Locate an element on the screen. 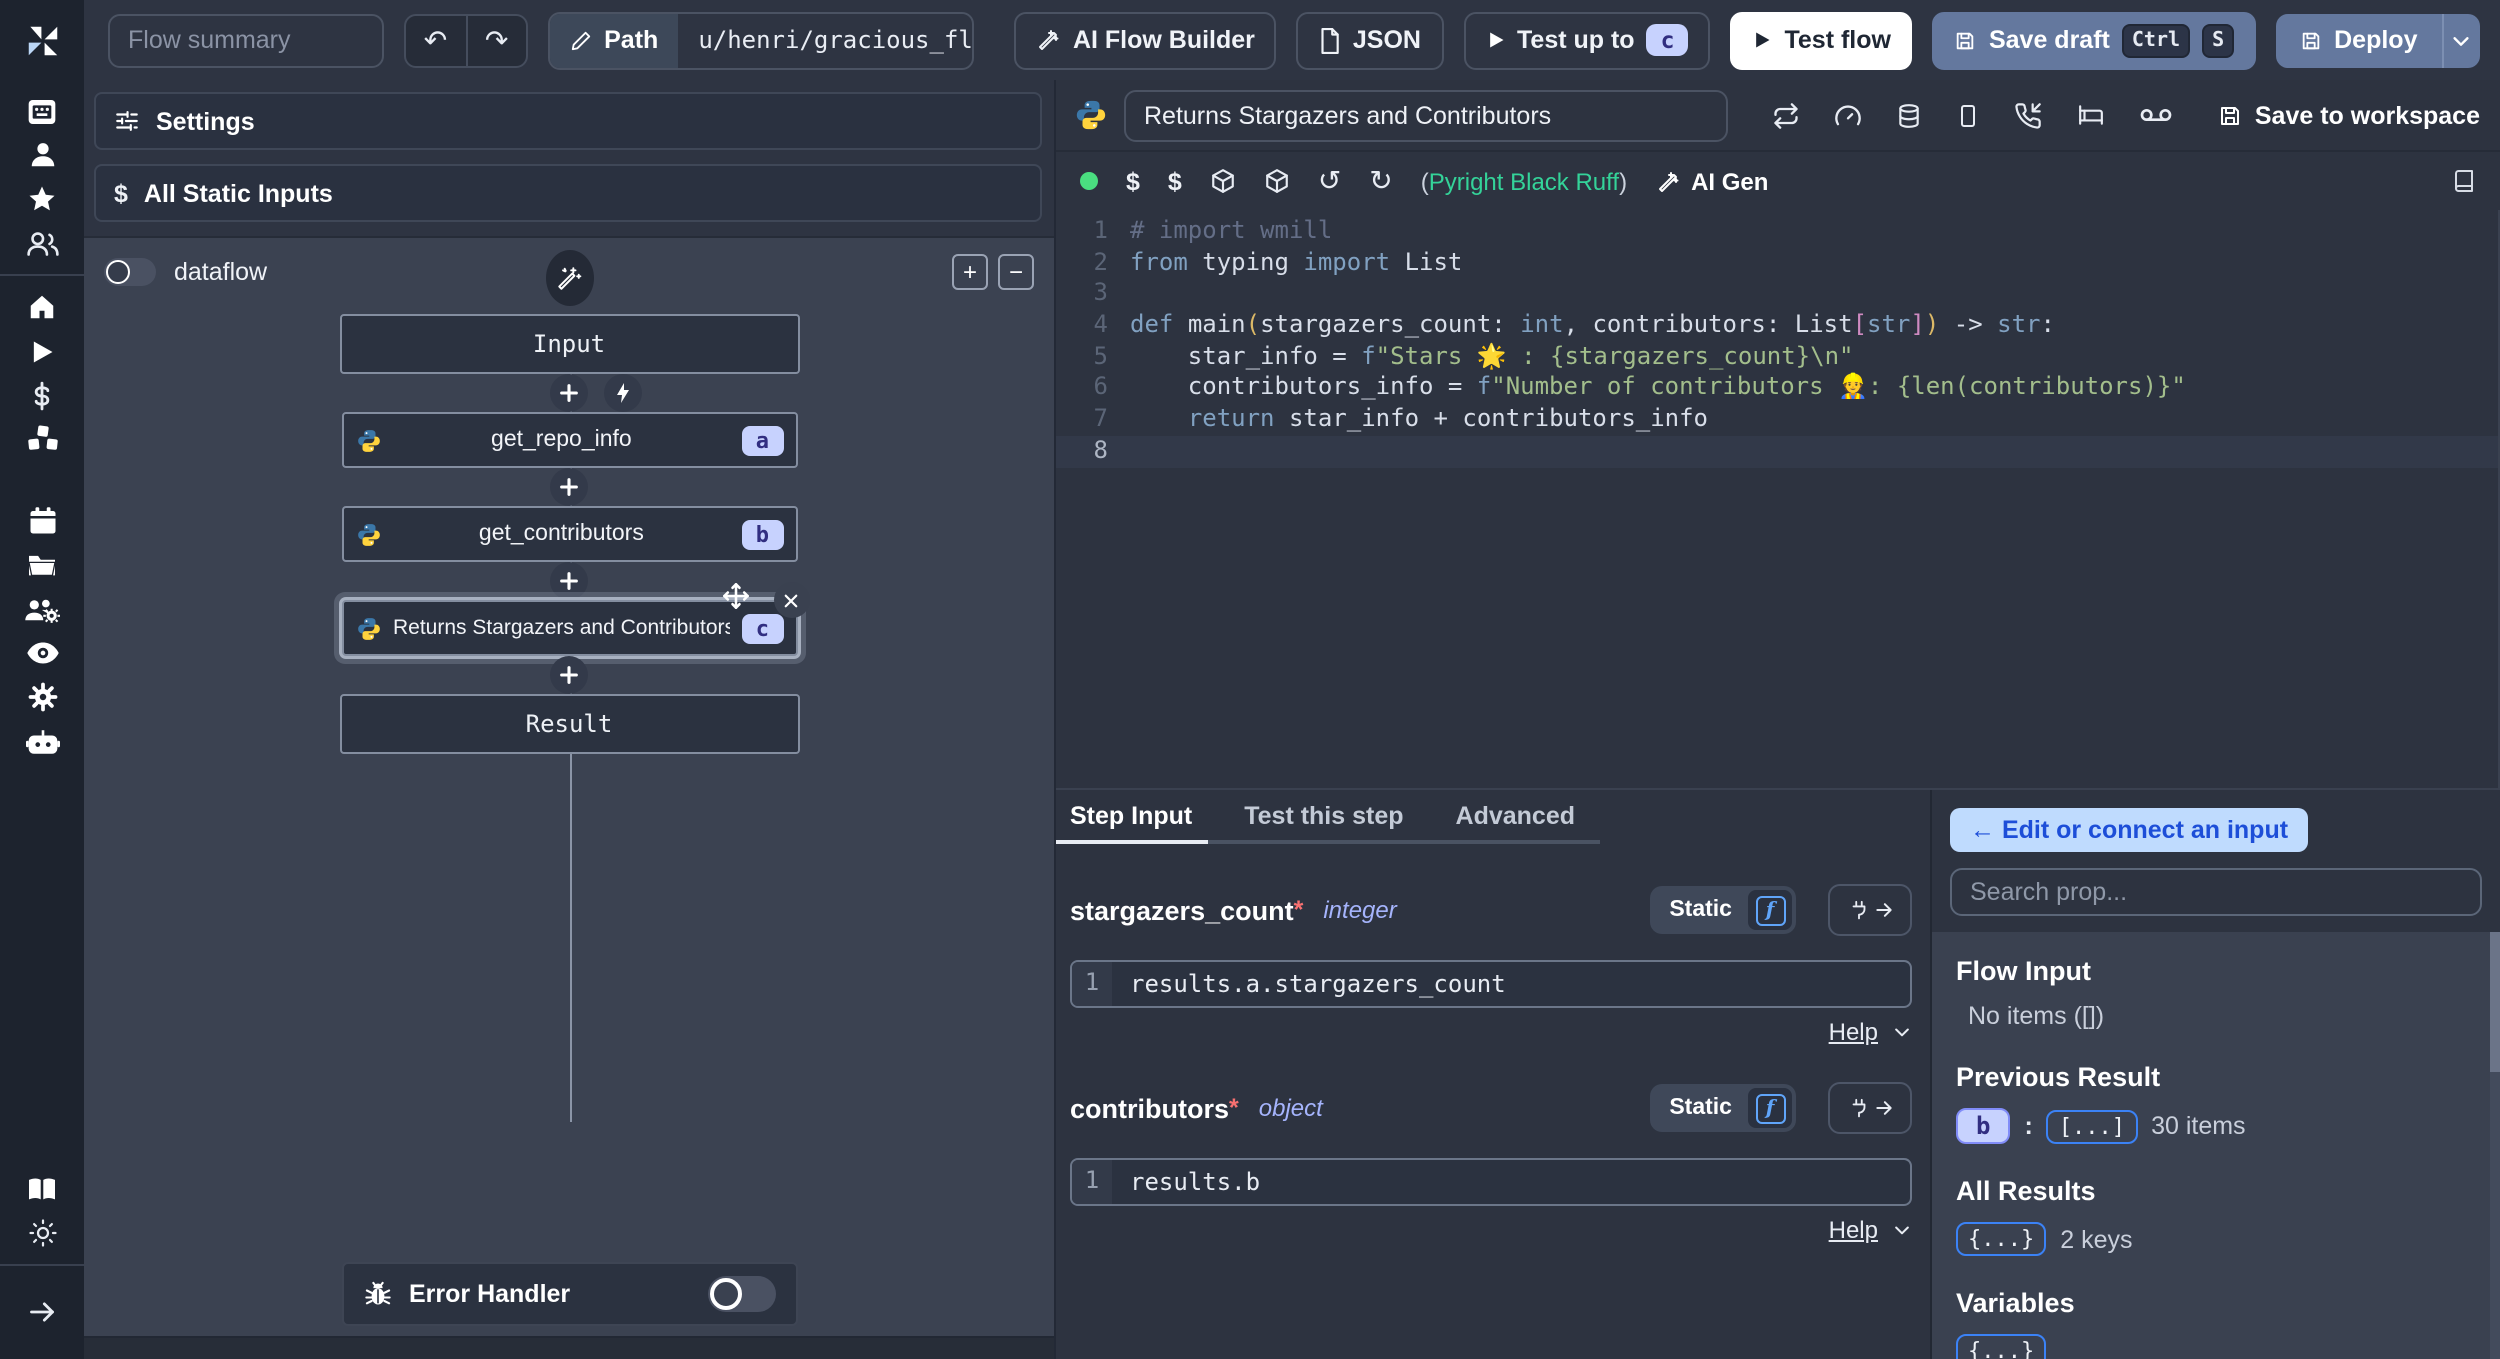  tab-advanced: Advanced is located at coordinates (1516, 821).